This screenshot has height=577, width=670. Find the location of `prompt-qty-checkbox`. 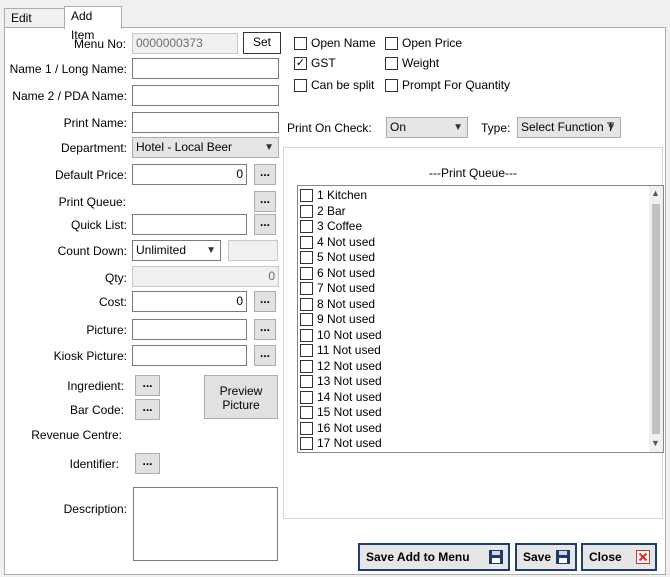

prompt-qty-checkbox is located at coordinates (391, 85).